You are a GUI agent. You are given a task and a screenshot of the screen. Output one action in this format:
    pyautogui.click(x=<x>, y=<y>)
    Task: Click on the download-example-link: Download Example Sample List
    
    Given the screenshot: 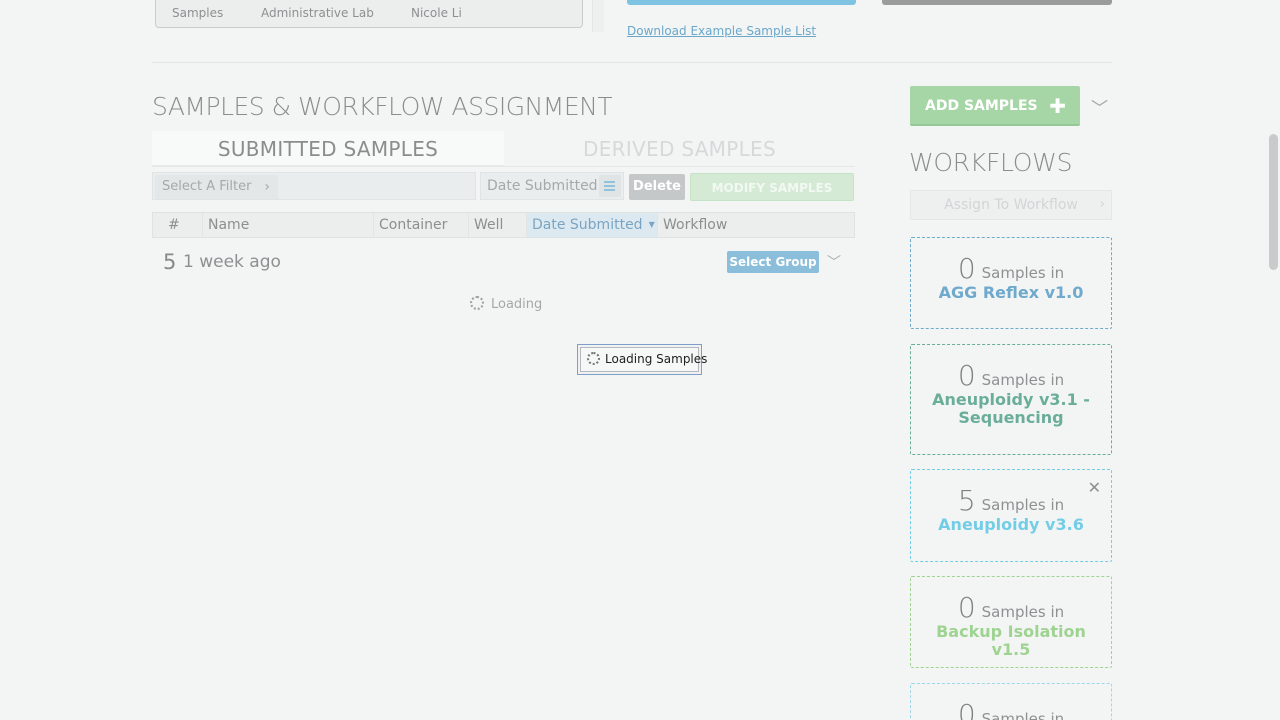 What is the action you would take?
    pyautogui.click(x=721, y=31)
    